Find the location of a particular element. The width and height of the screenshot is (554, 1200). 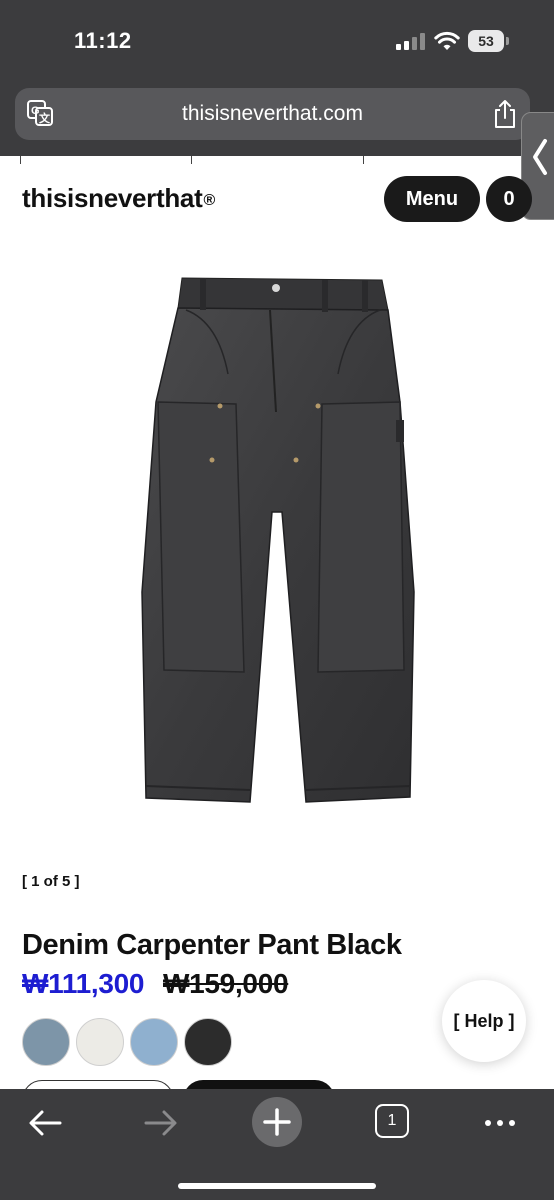

menu-button: Menu is located at coordinates (432, 199).